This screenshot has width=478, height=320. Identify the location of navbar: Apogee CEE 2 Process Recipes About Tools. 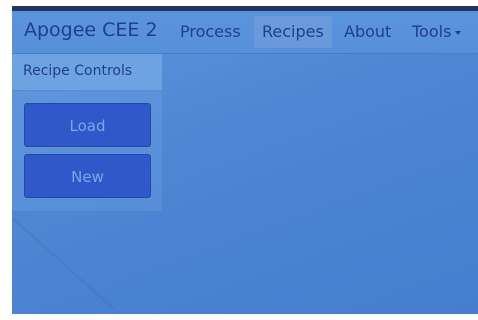
(245, 32).